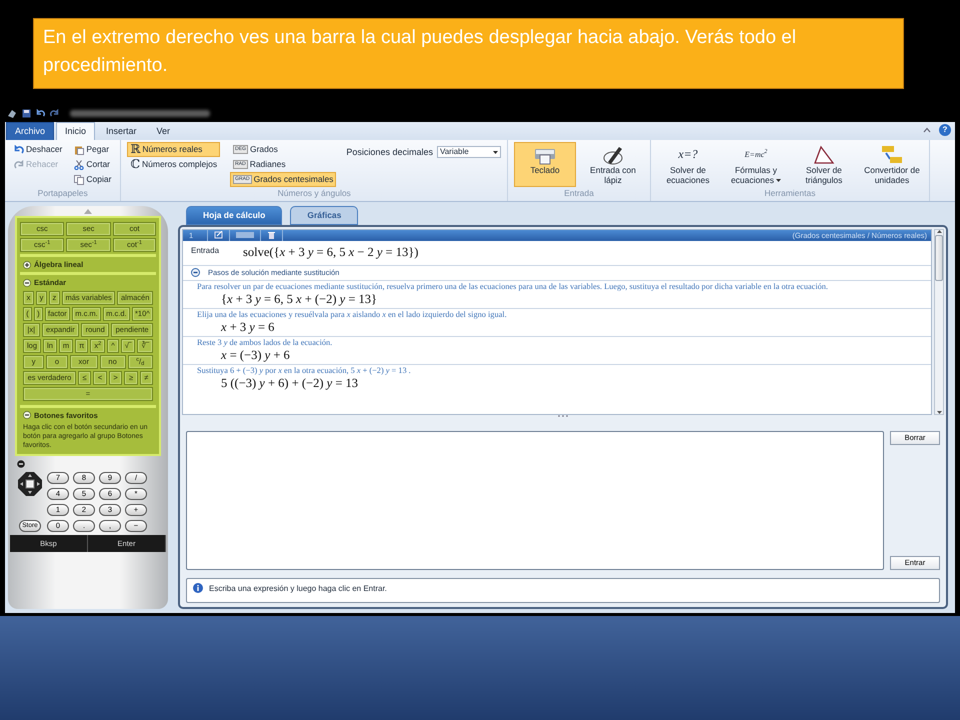 The image size is (960, 720). What do you see at coordinates (164, 131) in the screenshot?
I see `ribbon-tab: Ver` at bounding box center [164, 131].